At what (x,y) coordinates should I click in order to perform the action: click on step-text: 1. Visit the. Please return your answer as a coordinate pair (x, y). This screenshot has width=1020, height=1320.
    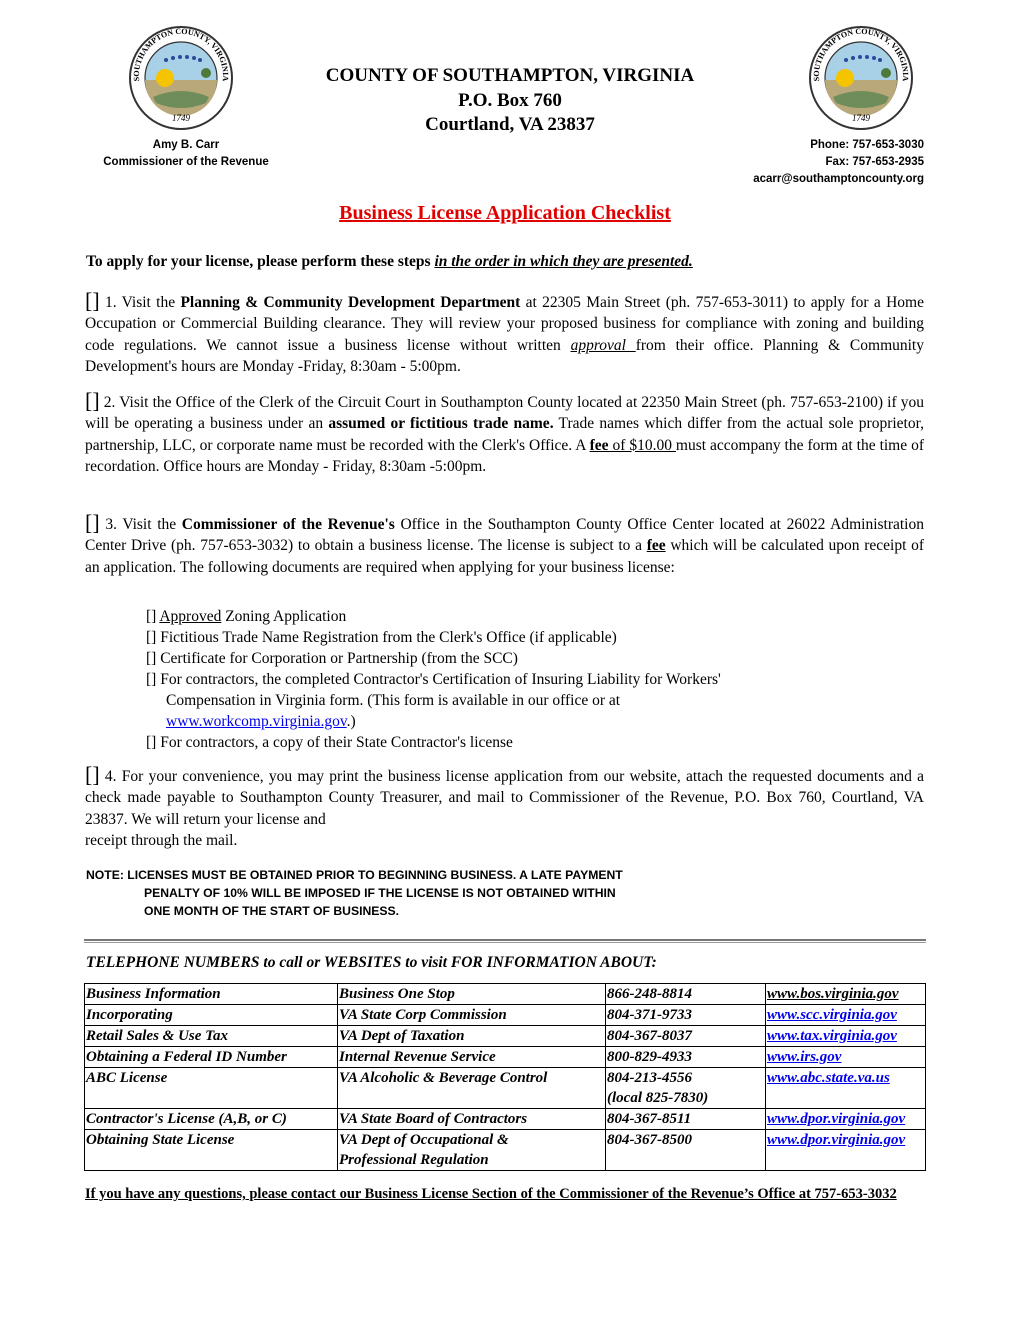
    Looking at the image, I should click on (140, 302).